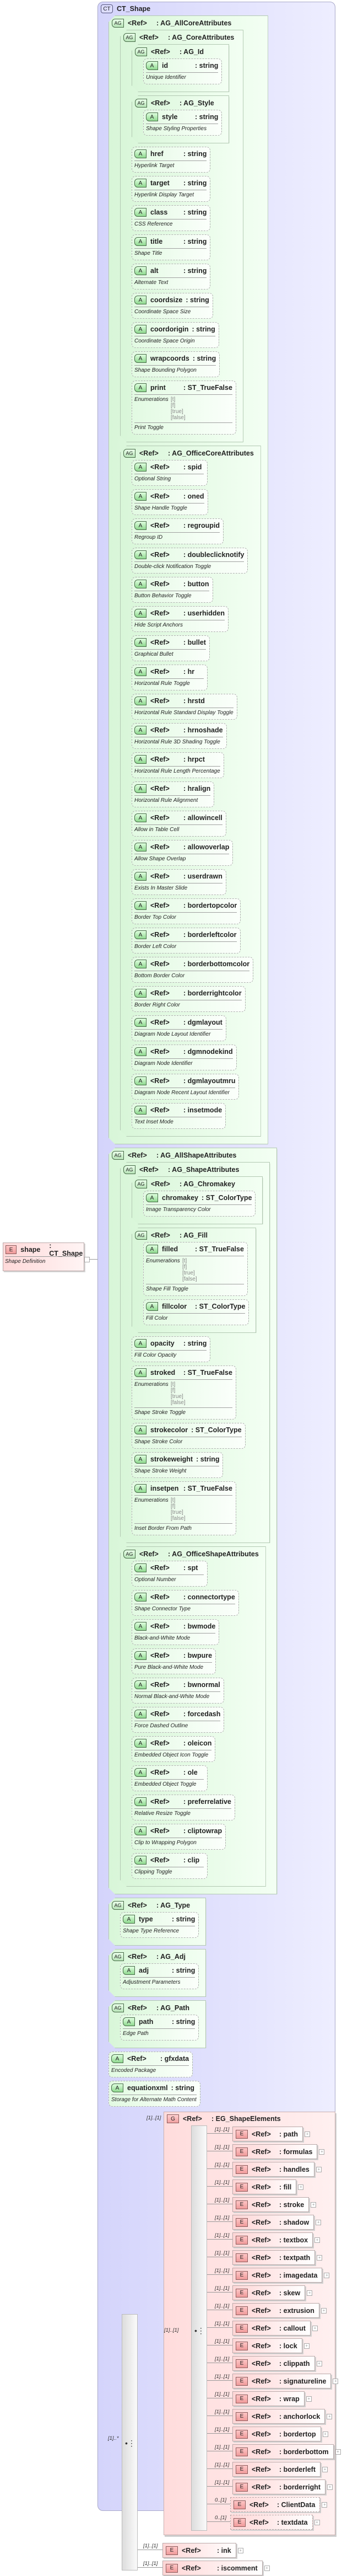 The width and height of the screenshot is (342, 2576). Describe the element at coordinates (189, 999) in the screenshot. I see `attribute: A <Ref> borderrightcolor Border Right Color` at that location.